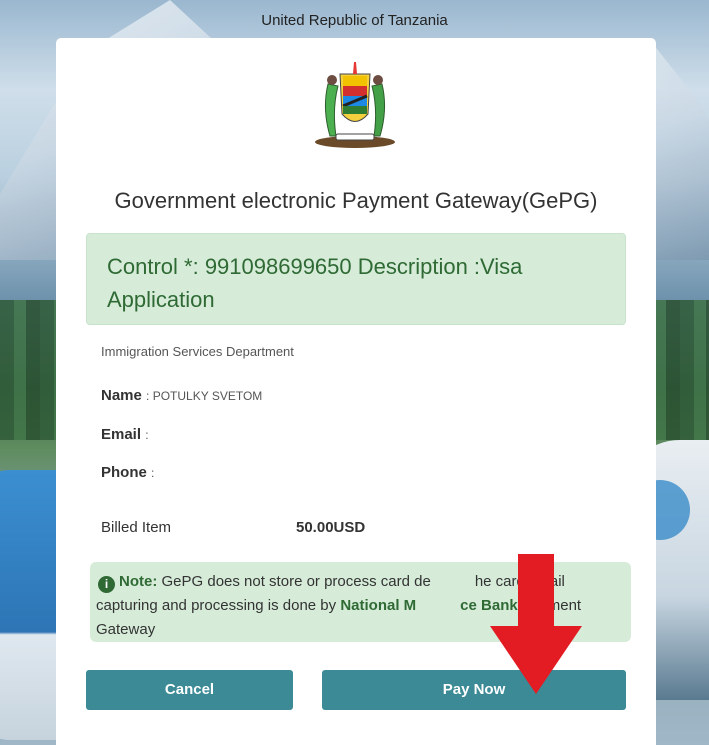 This screenshot has height=745, width=709. Describe the element at coordinates (106, 584) in the screenshot. I see `info-icon: i` at that location.